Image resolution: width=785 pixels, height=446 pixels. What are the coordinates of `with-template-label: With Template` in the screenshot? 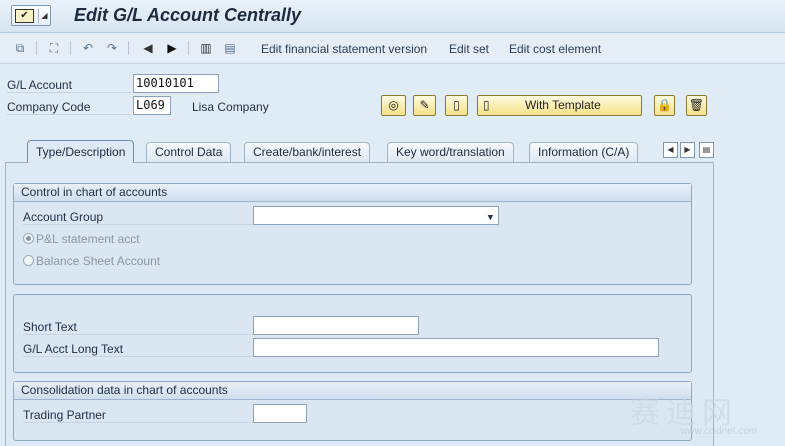 It's located at (562, 105).